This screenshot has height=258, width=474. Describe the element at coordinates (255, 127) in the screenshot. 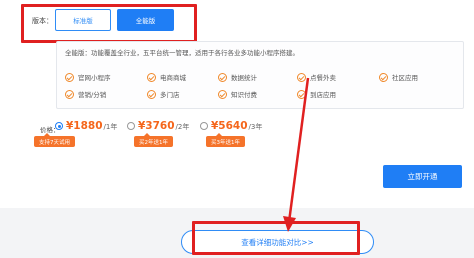

I see `price-period: /3年` at that location.